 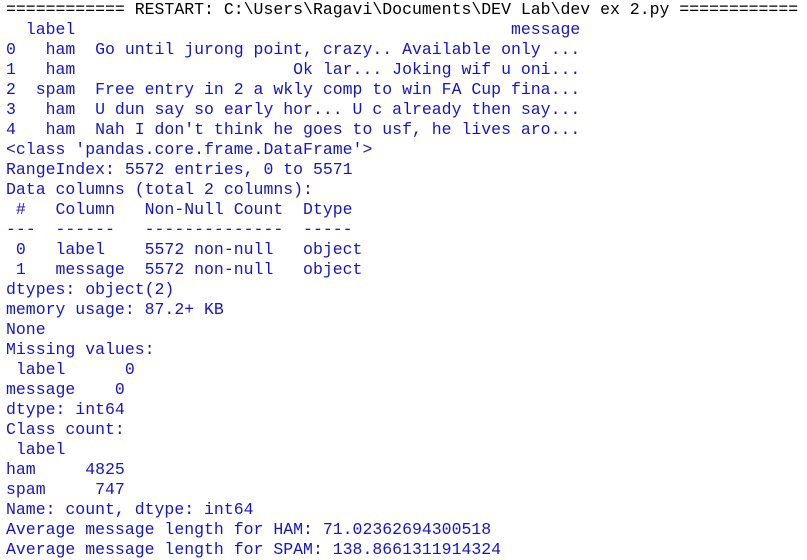 What do you see at coordinates (184, 249) in the screenshot?
I see `output-line: 0 label 5572 non-null object` at bounding box center [184, 249].